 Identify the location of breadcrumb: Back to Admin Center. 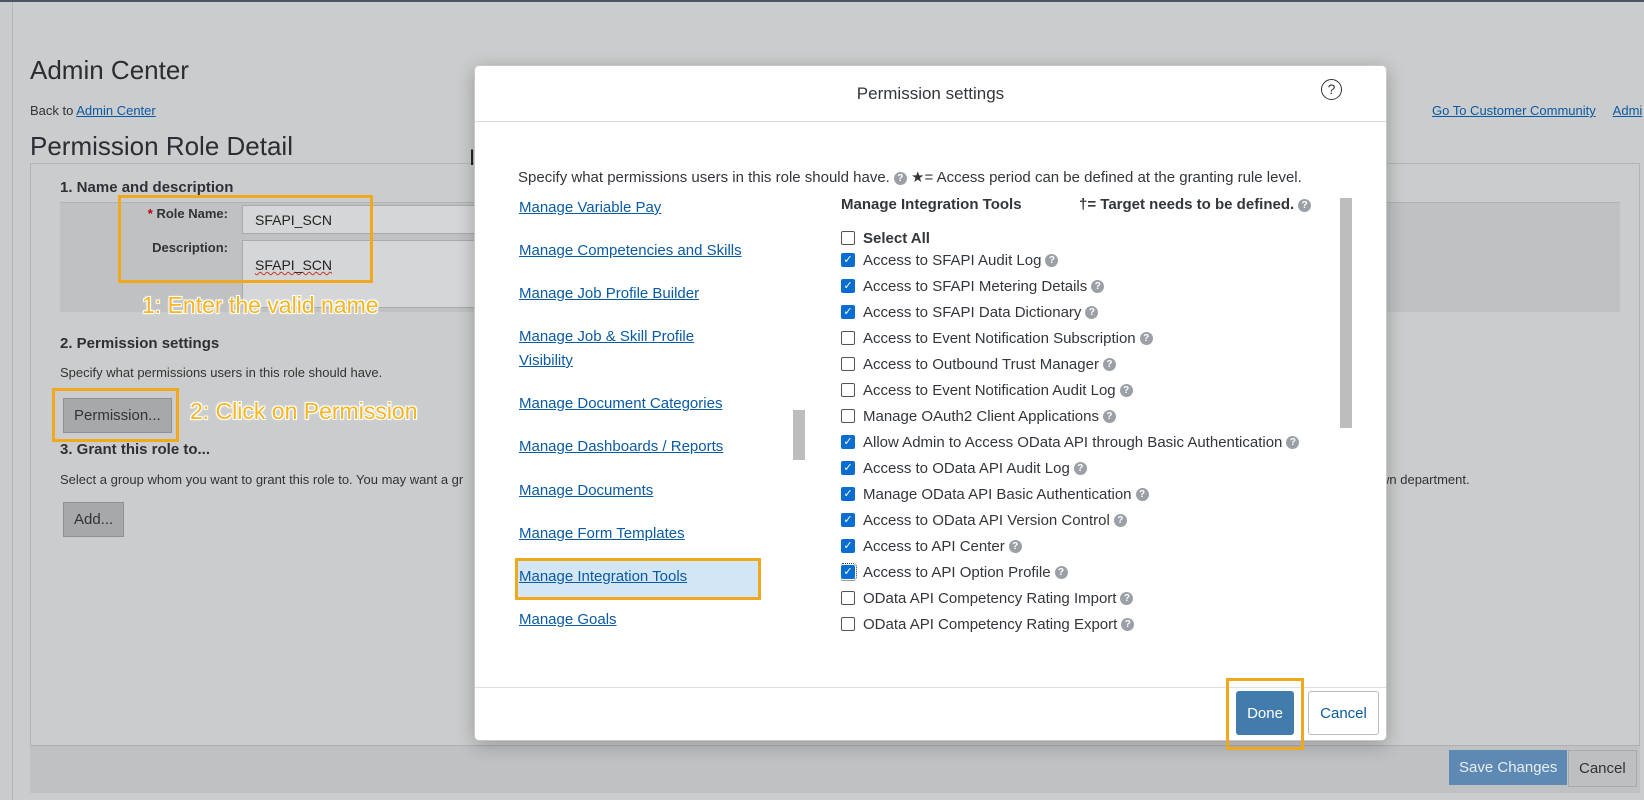
(93, 110).